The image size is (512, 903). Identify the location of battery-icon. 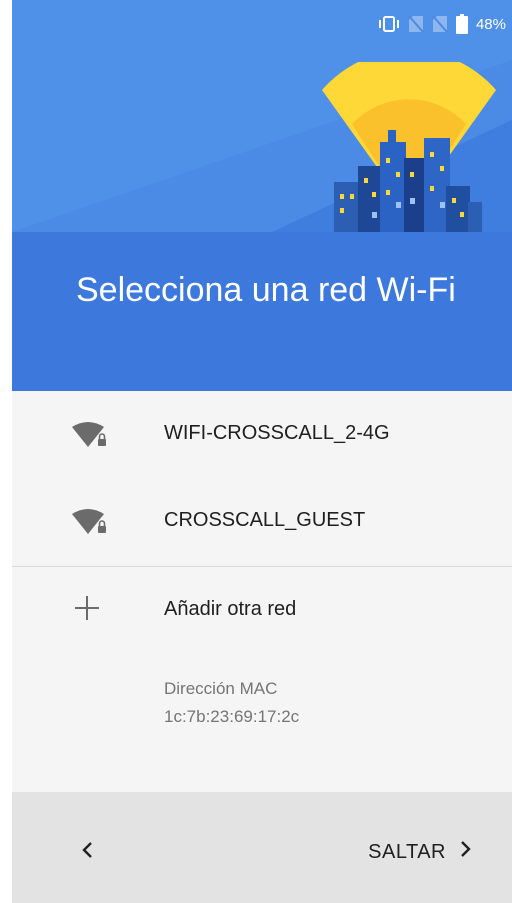
(461, 24).